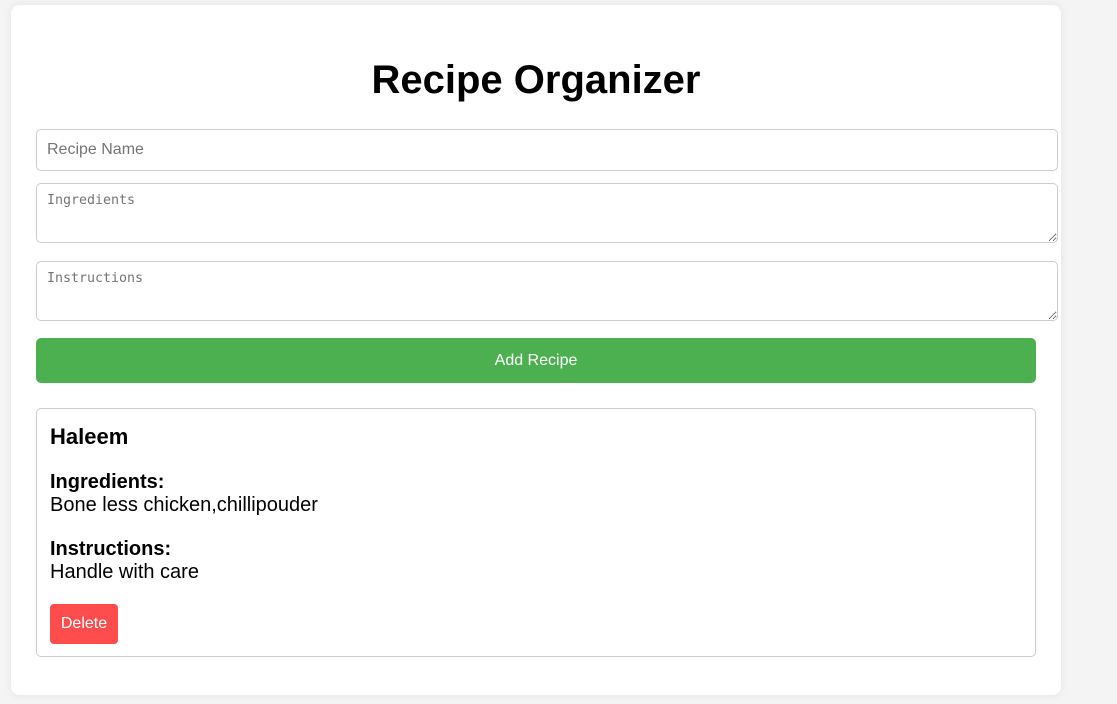  Describe the element at coordinates (547, 213) in the screenshot. I see `ingredients-textarea` at that location.